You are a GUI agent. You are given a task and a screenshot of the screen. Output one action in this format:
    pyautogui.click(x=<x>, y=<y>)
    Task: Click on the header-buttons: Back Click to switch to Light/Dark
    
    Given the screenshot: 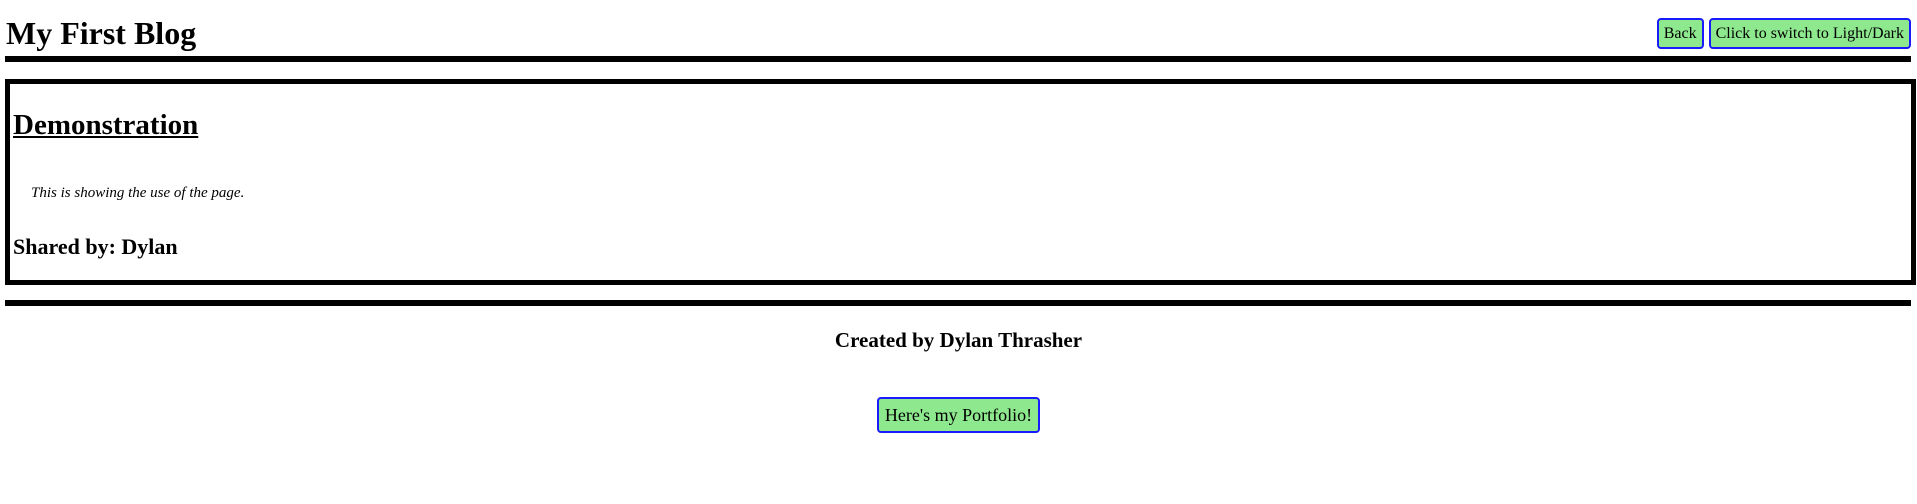 What is the action you would take?
    pyautogui.click(x=1783, y=33)
    